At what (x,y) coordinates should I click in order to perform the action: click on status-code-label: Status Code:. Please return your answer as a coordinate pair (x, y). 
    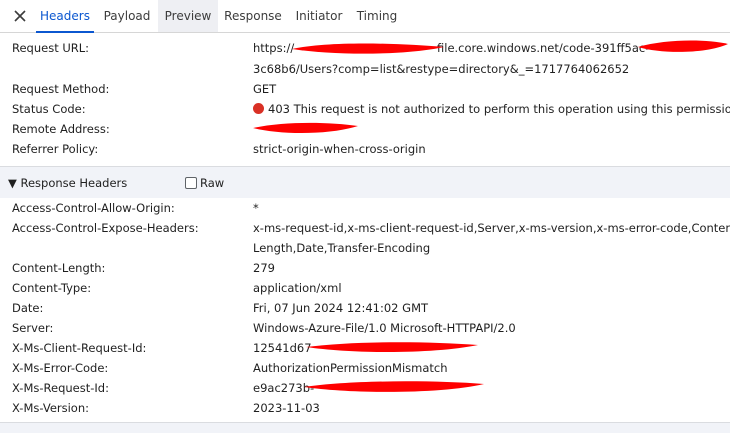
    Looking at the image, I should click on (49, 109).